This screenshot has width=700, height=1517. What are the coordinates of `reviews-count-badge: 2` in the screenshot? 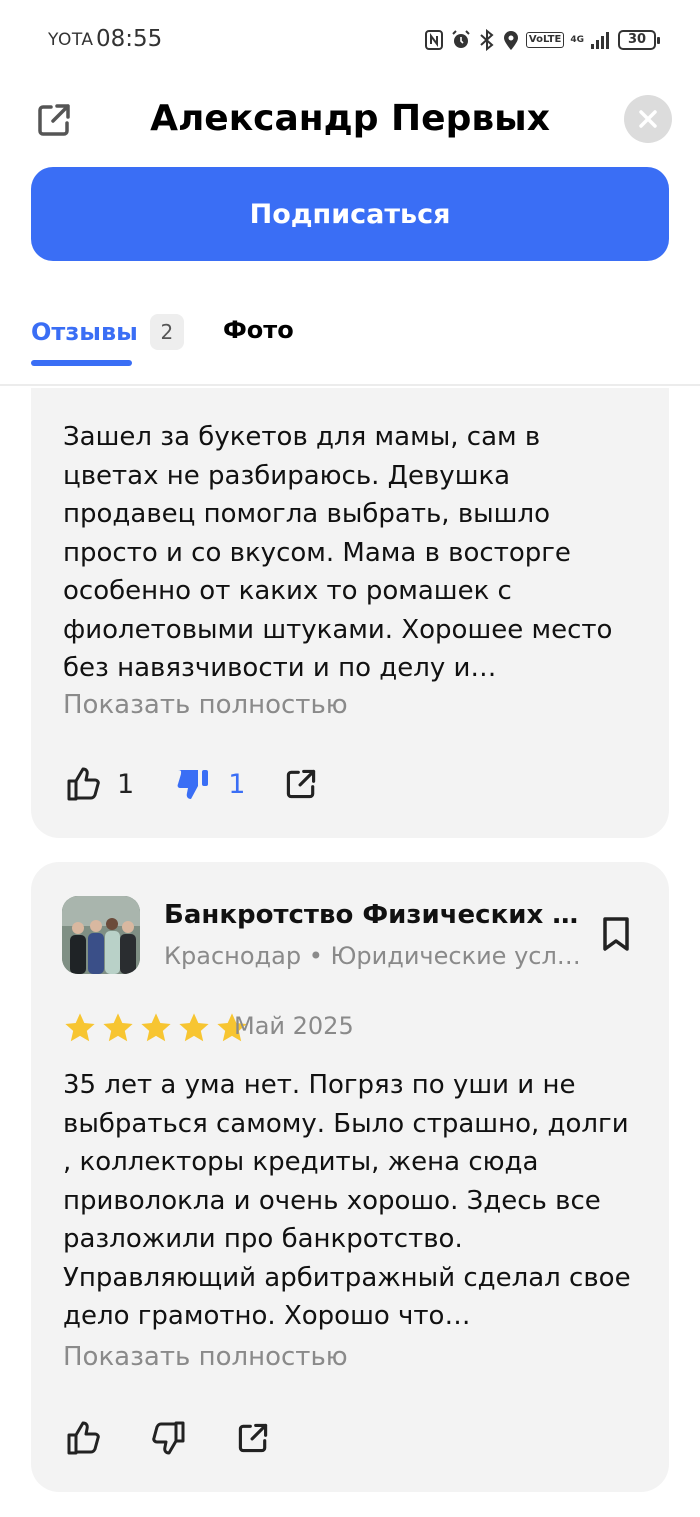 It's located at (166, 332).